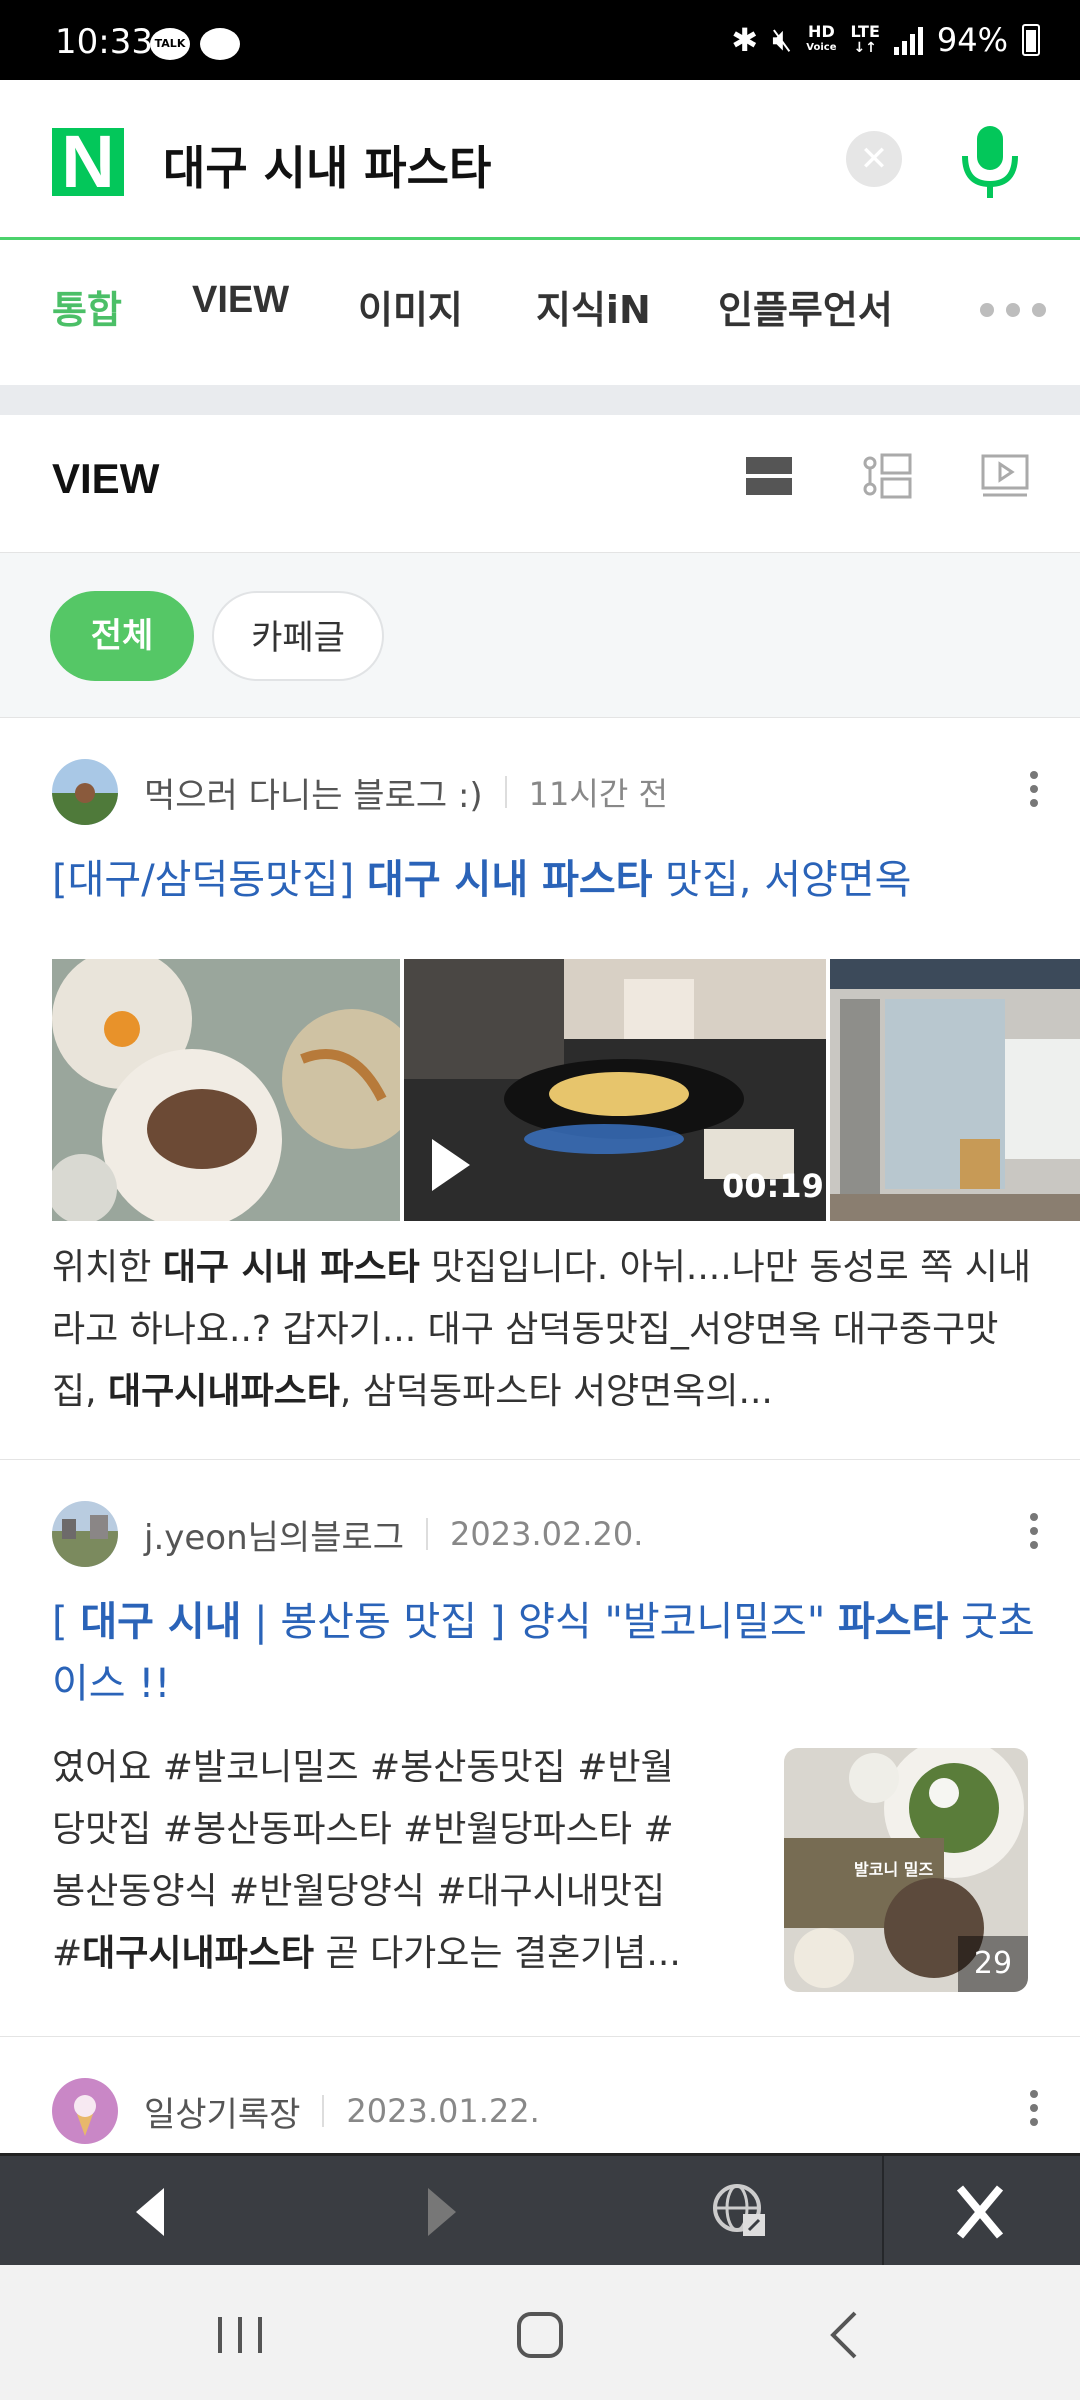 The width and height of the screenshot is (1080, 2400). I want to click on close-icon, so click(980, 2212).